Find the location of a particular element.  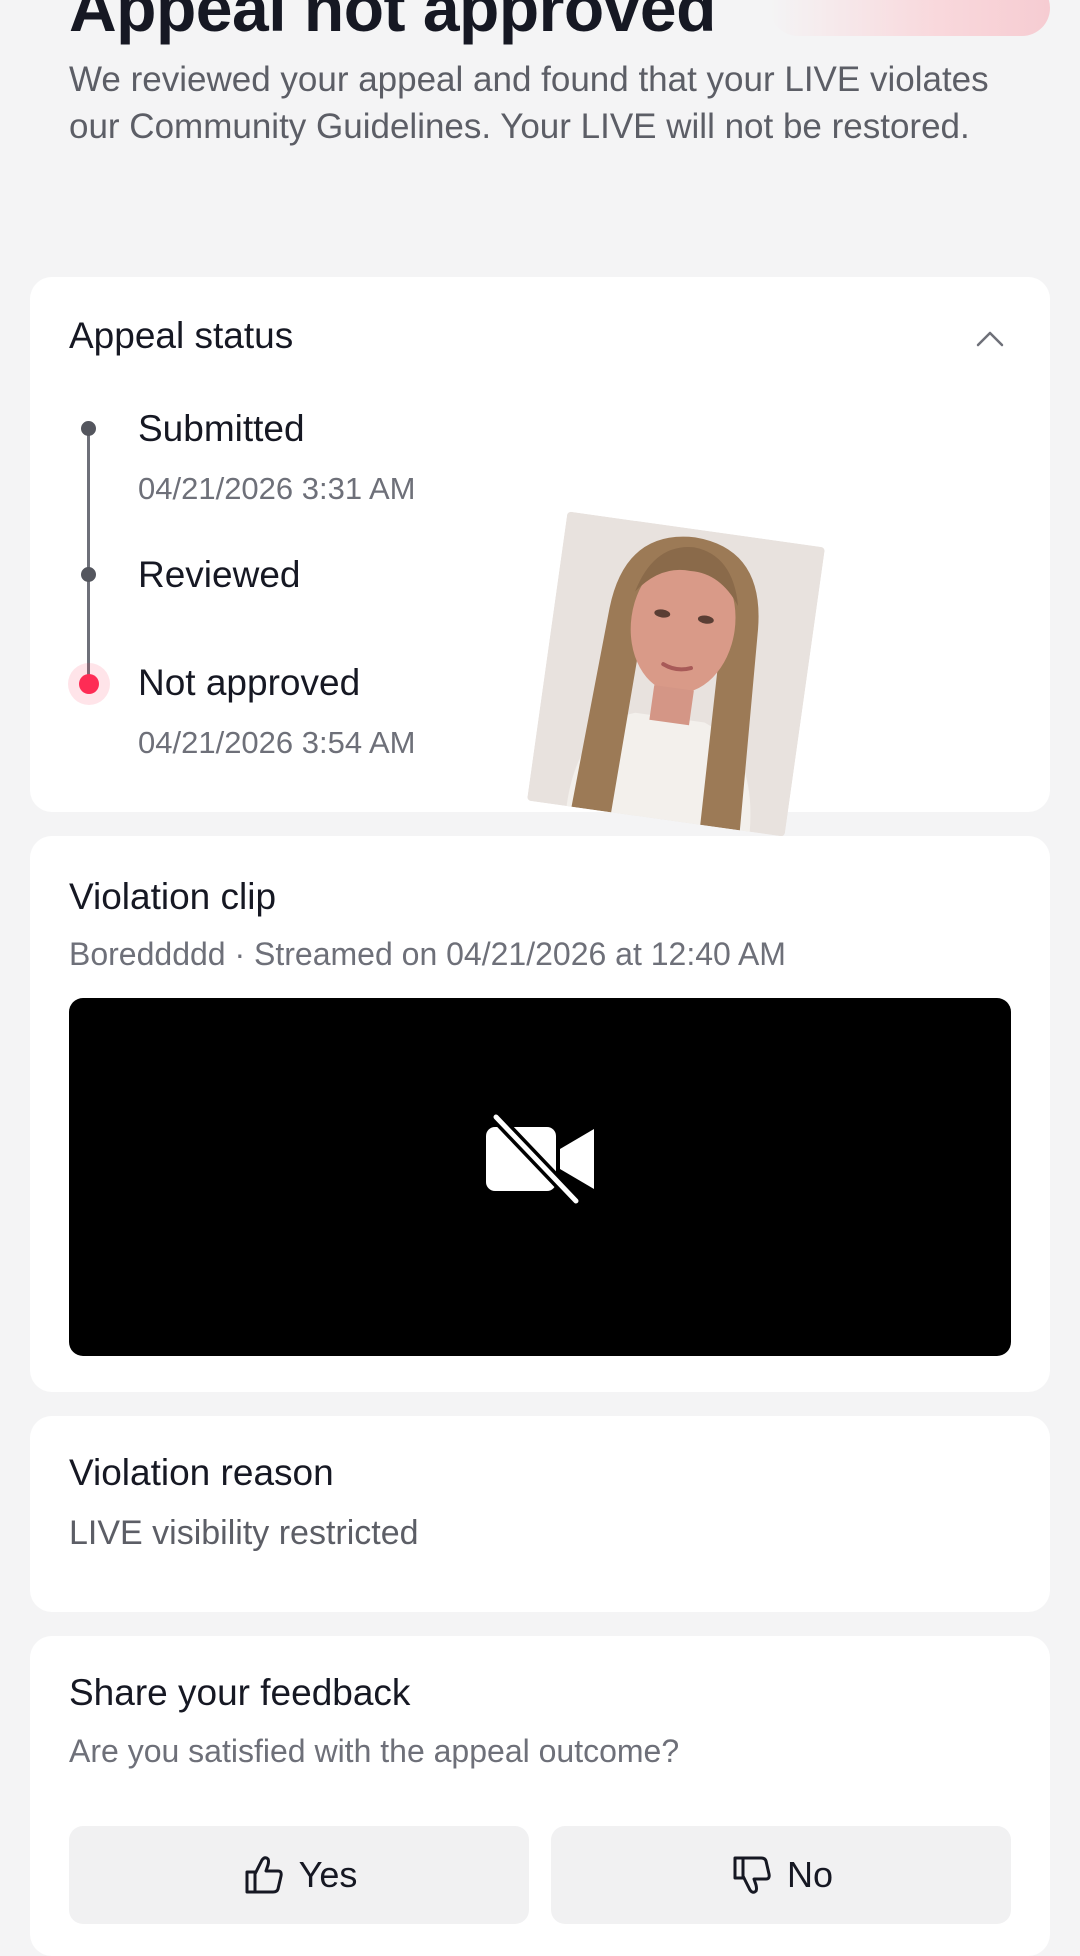

yes-button-label: Yes is located at coordinates (328, 1874).